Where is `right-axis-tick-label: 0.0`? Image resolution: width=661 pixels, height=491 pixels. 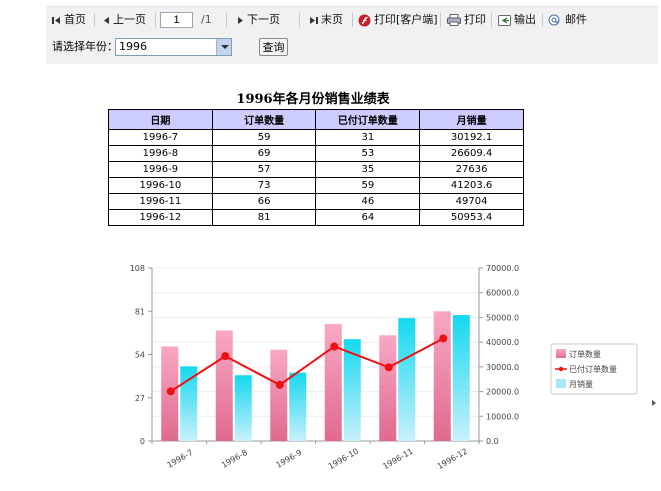
right-axis-tick-label: 0.0 is located at coordinates (492, 441).